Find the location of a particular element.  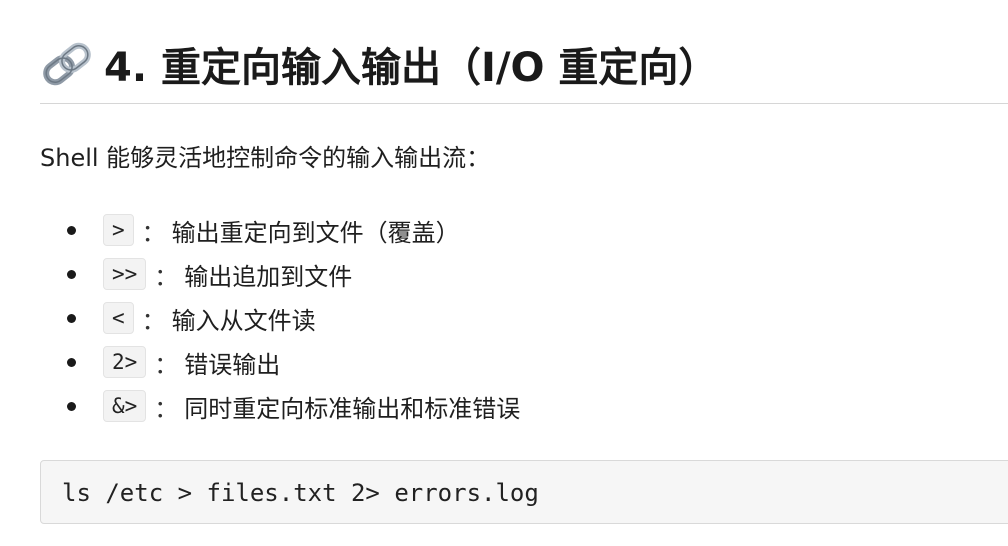

intro-text: Shell 能够灵活地控制命令的输入输出流： is located at coordinates (265, 158).